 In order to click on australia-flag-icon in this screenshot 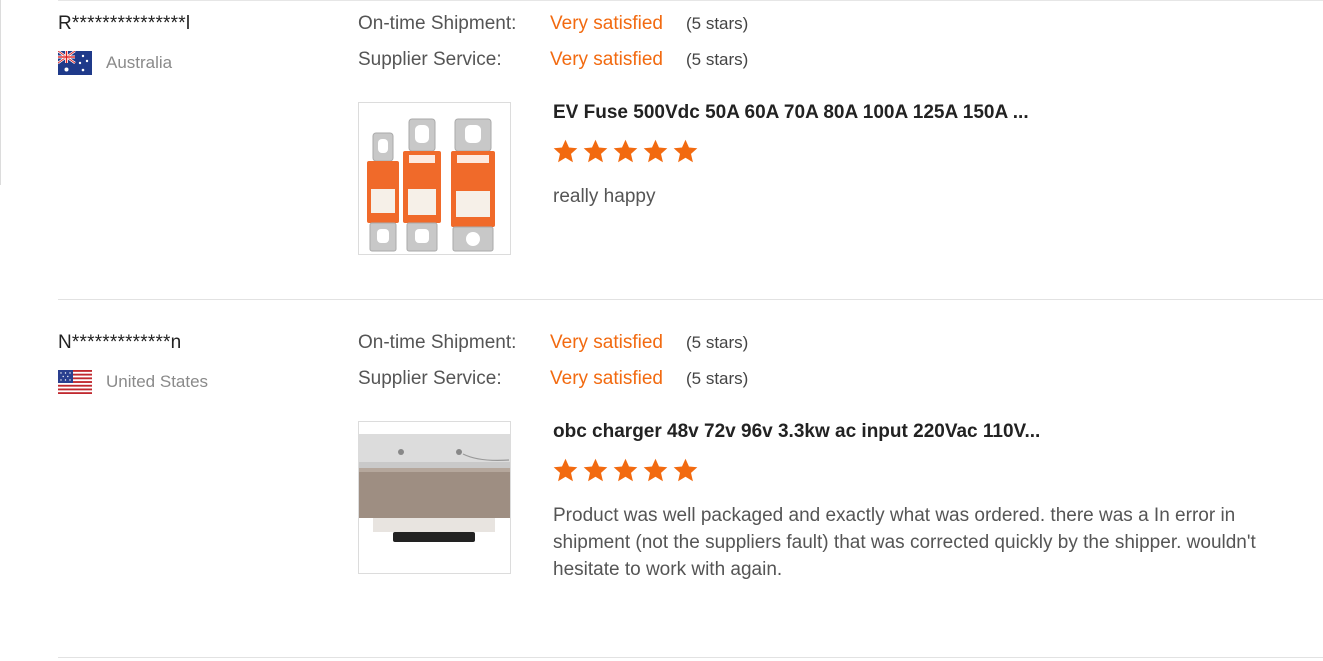, I will do `click(75, 63)`.